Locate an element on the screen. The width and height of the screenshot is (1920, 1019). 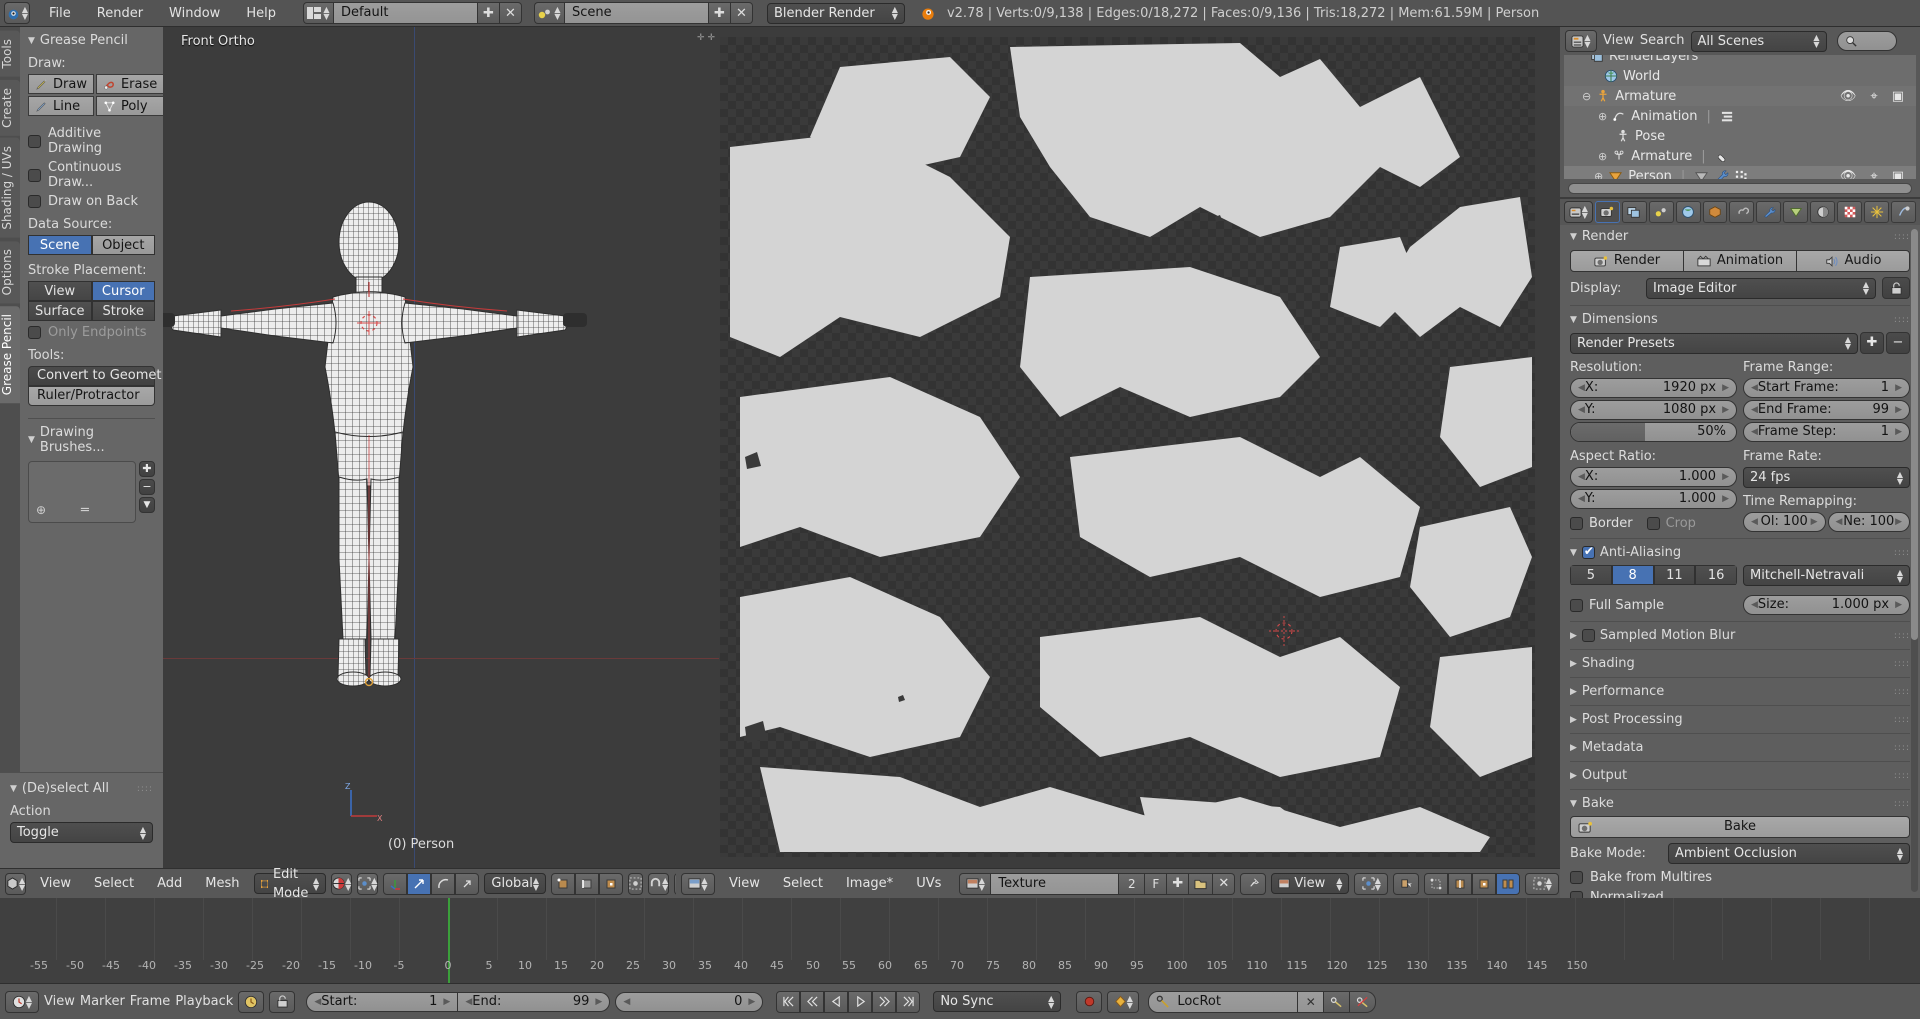
resolution-percentage-slider: 50% is located at coordinates (1653, 432).